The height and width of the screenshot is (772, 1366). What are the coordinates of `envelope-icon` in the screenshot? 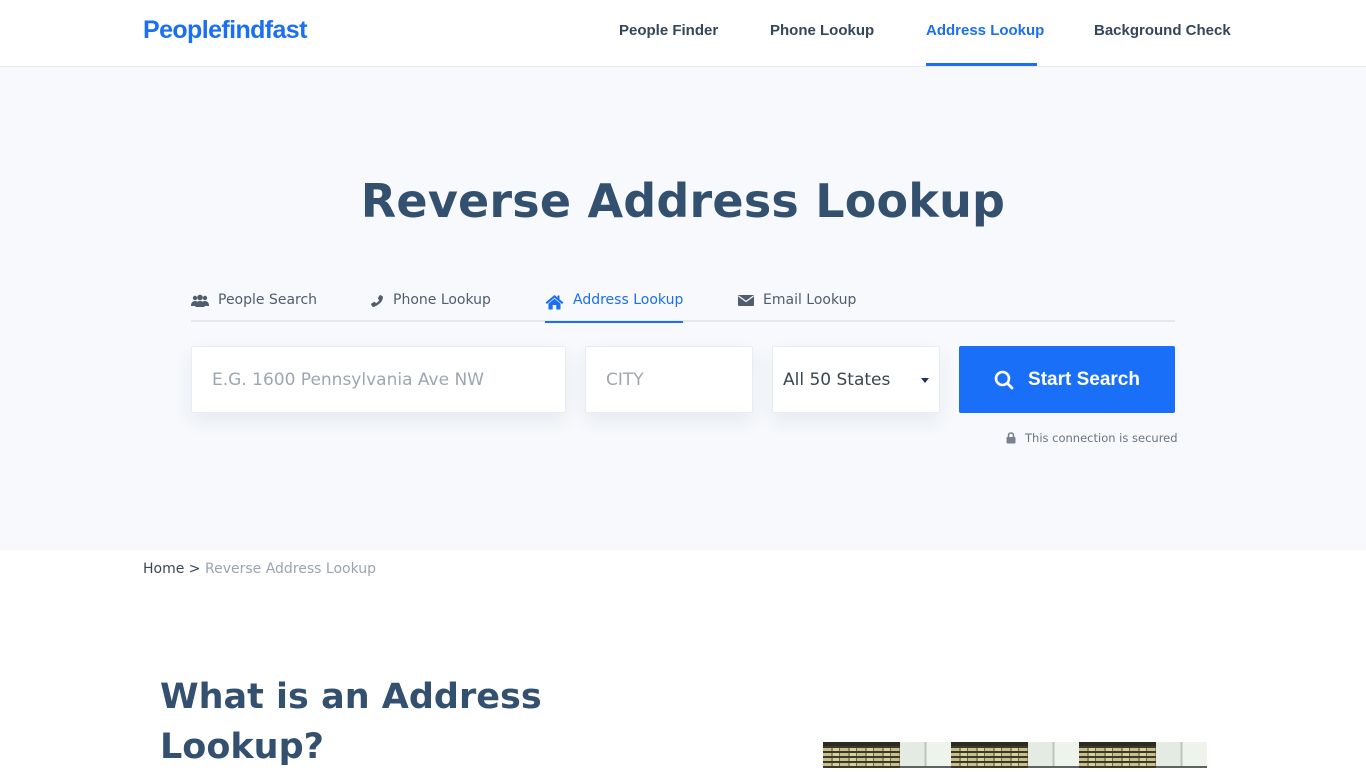 It's located at (746, 300).